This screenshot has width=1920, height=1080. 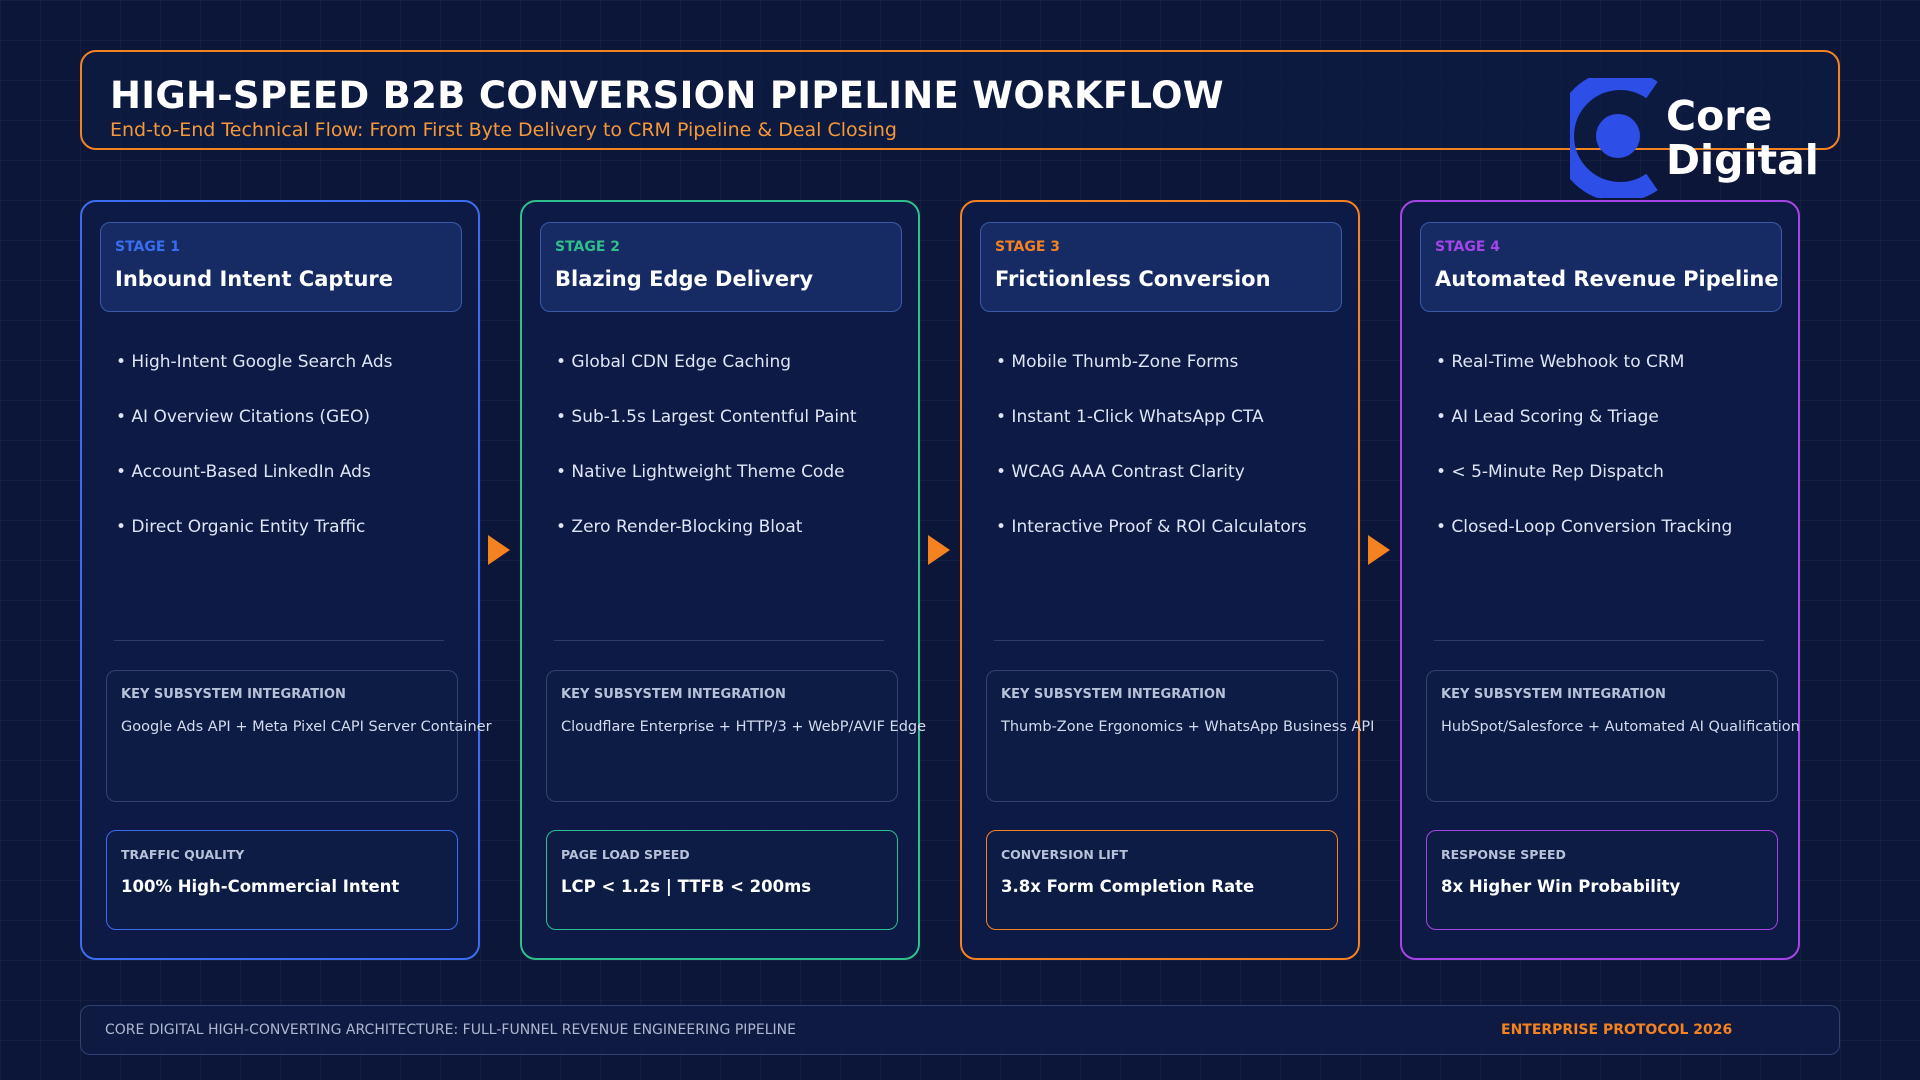 I want to click on logo-line-2: Digital, so click(x=1742, y=160).